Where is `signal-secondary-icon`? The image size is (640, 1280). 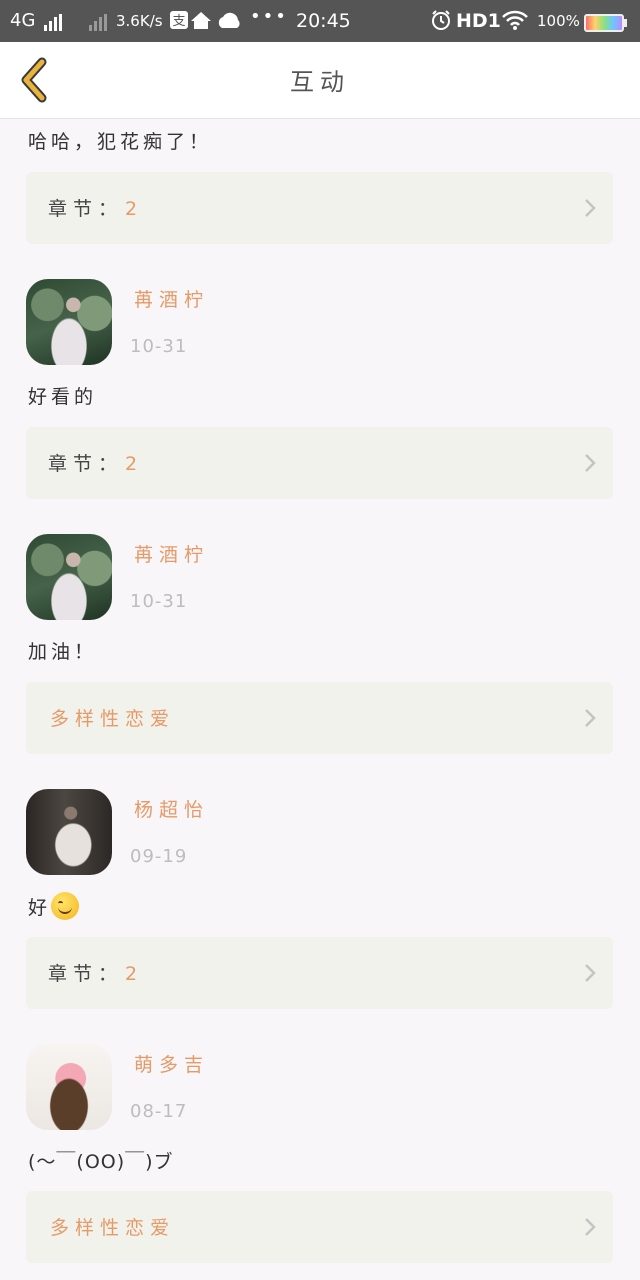 signal-secondary-icon is located at coordinates (97, 20).